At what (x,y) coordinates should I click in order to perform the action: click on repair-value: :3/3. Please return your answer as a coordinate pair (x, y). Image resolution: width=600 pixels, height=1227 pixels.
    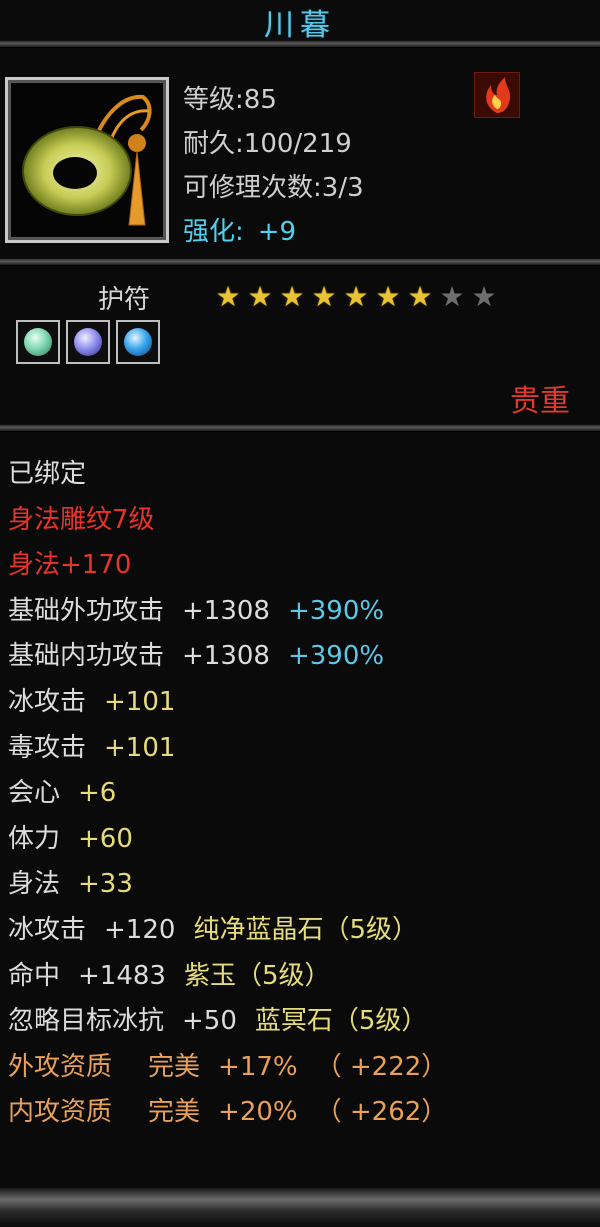
    Looking at the image, I should click on (338, 188).